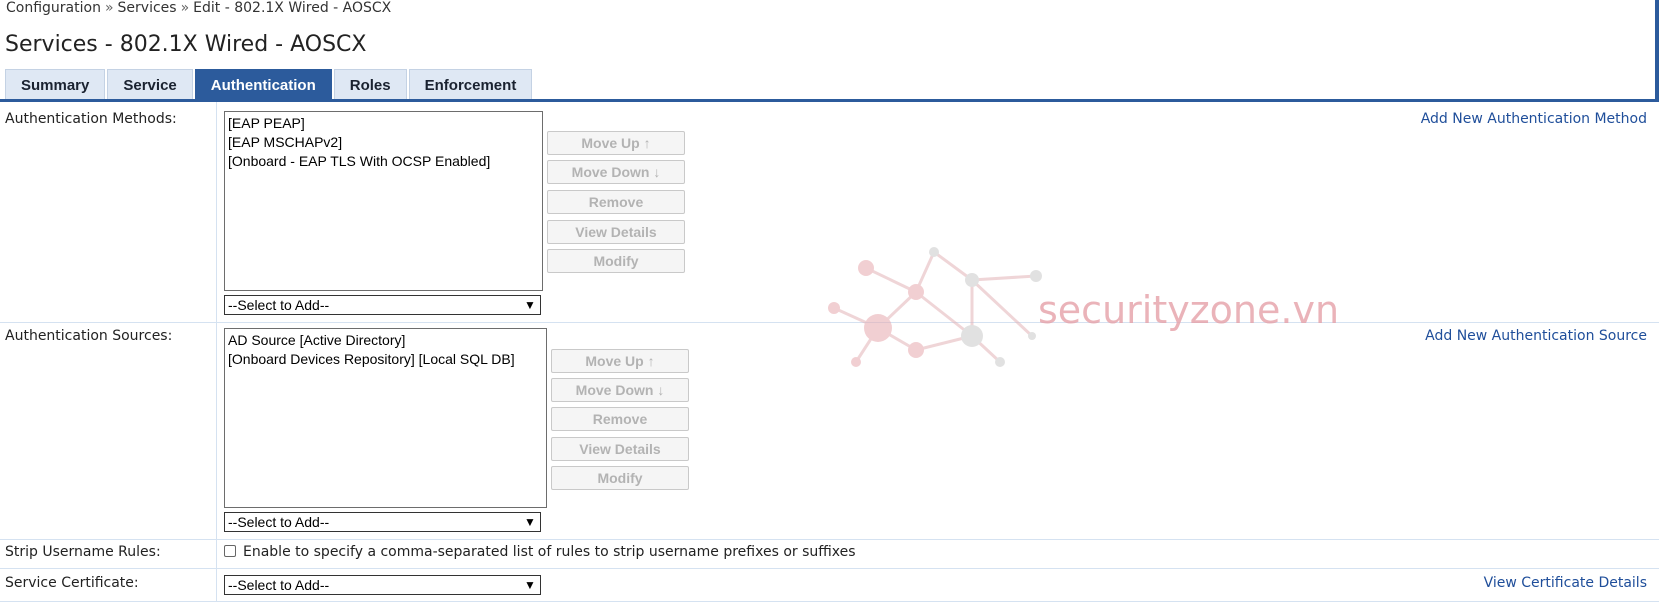  I want to click on list-item: [EAP MSCHAPv2], so click(383, 142).